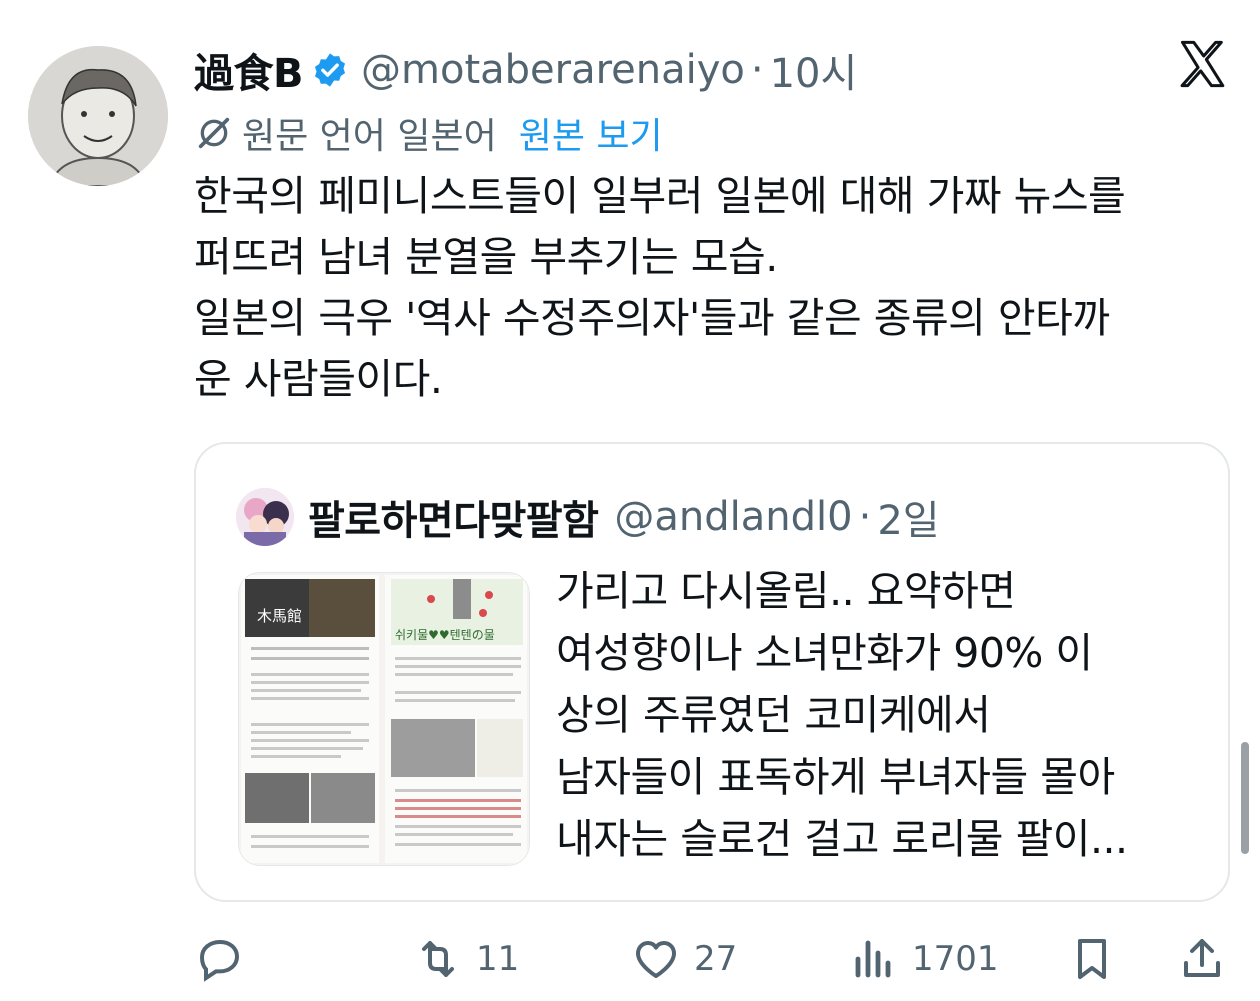  What do you see at coordinates (656, 959) in the screenshot?
I see `like-icon` at bounding box center [656, 959].